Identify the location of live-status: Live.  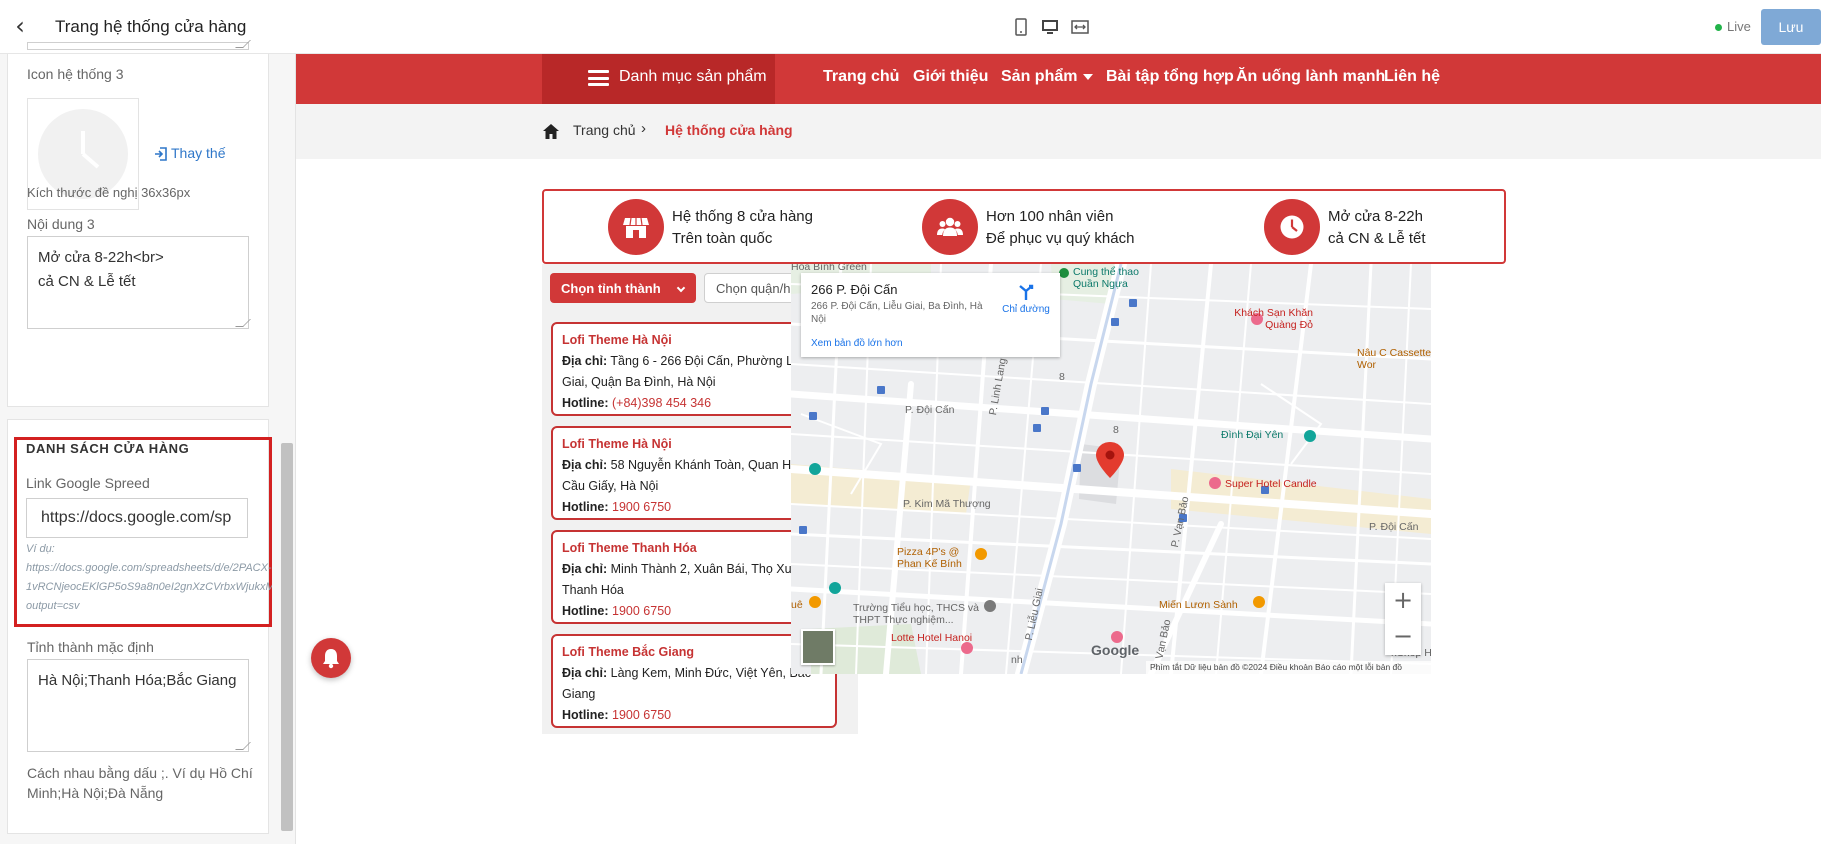
(1733, 26).